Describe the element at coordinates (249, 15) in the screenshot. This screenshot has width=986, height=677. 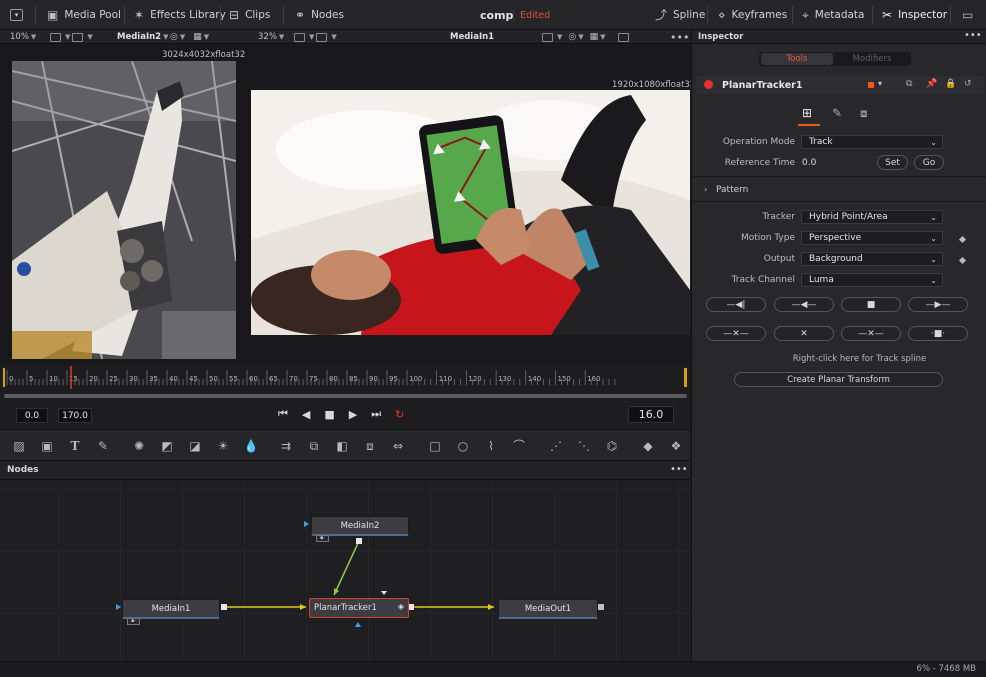
I see `clips-button: ⊟ Clips` at that location.